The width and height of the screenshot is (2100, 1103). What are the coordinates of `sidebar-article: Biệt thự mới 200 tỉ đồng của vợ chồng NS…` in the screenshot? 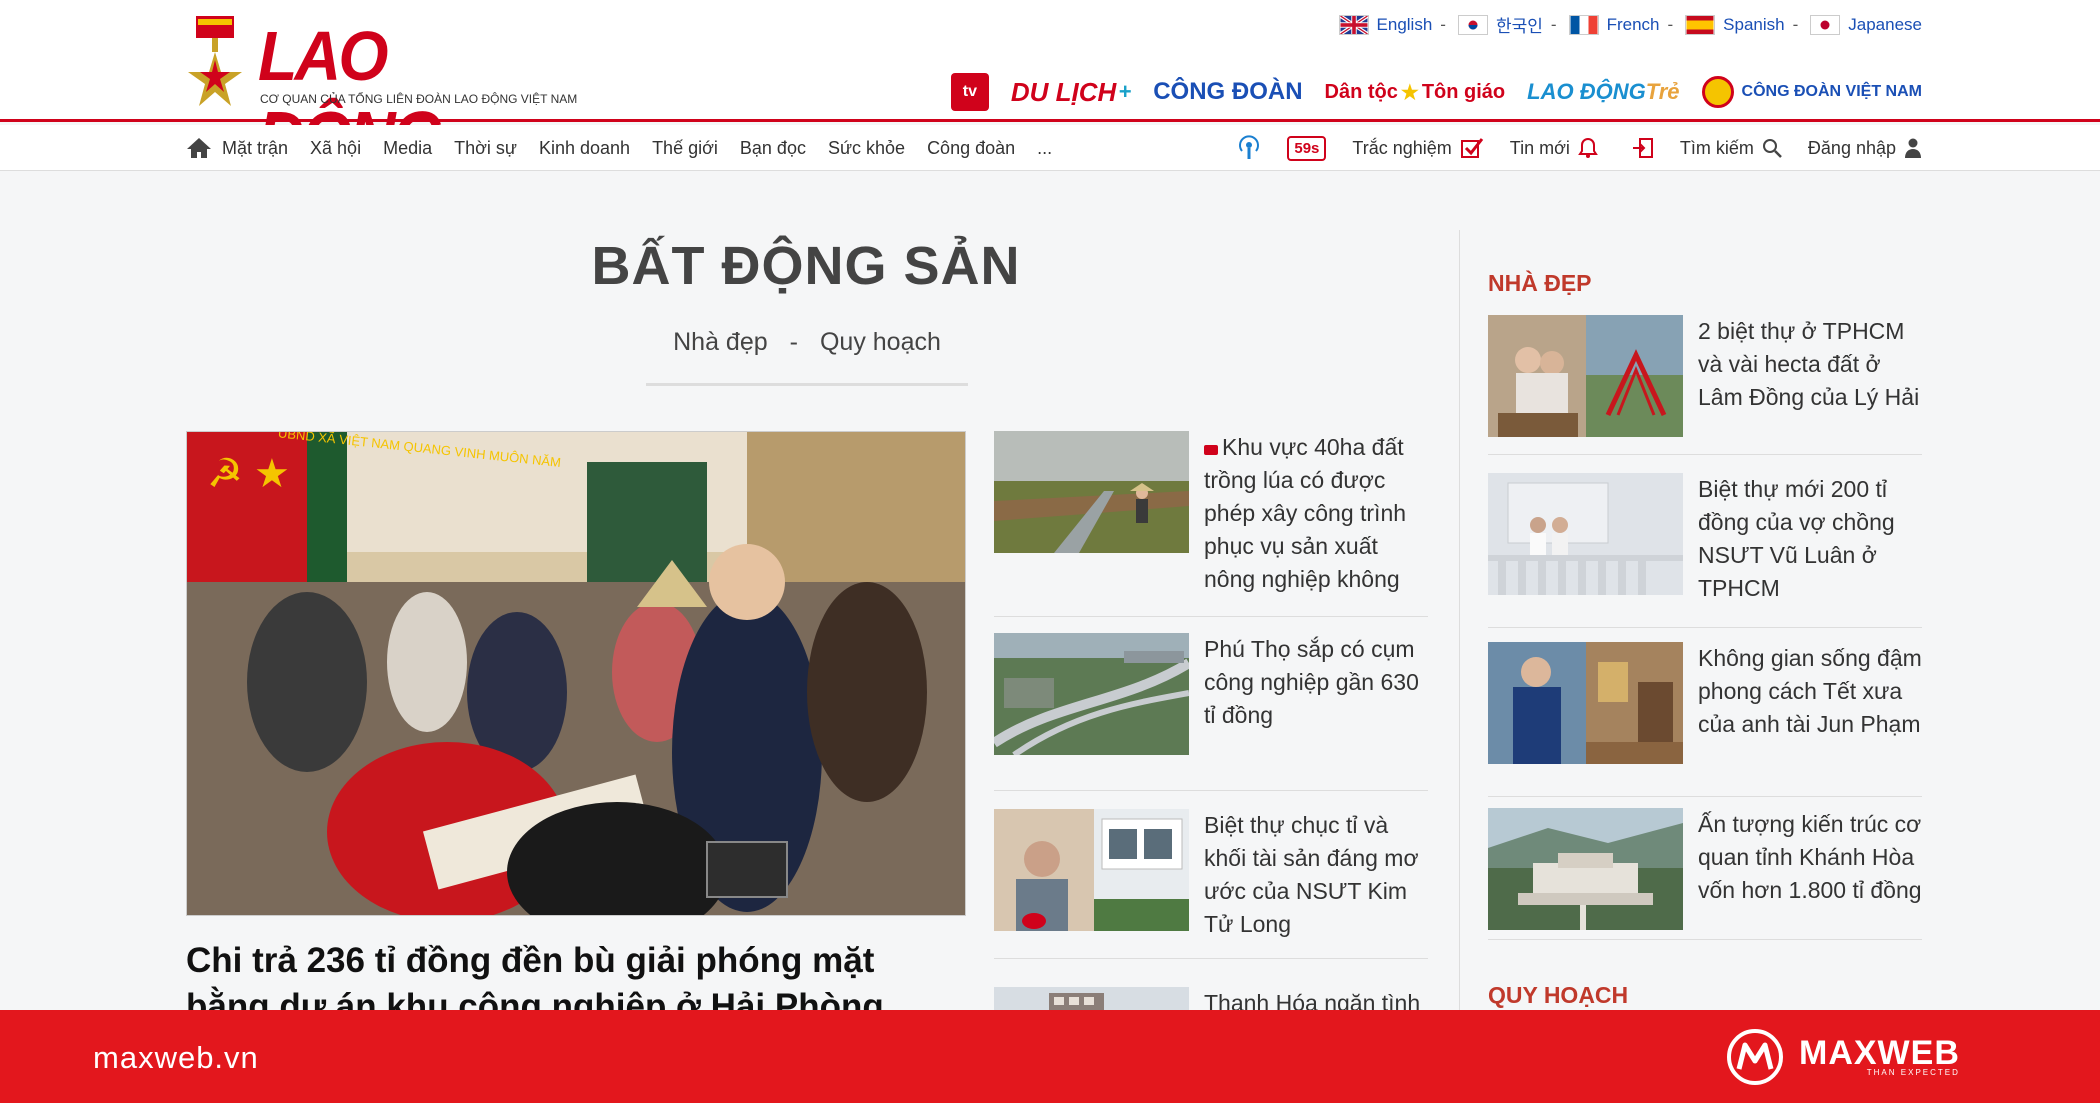 It's located at (1705, 550).